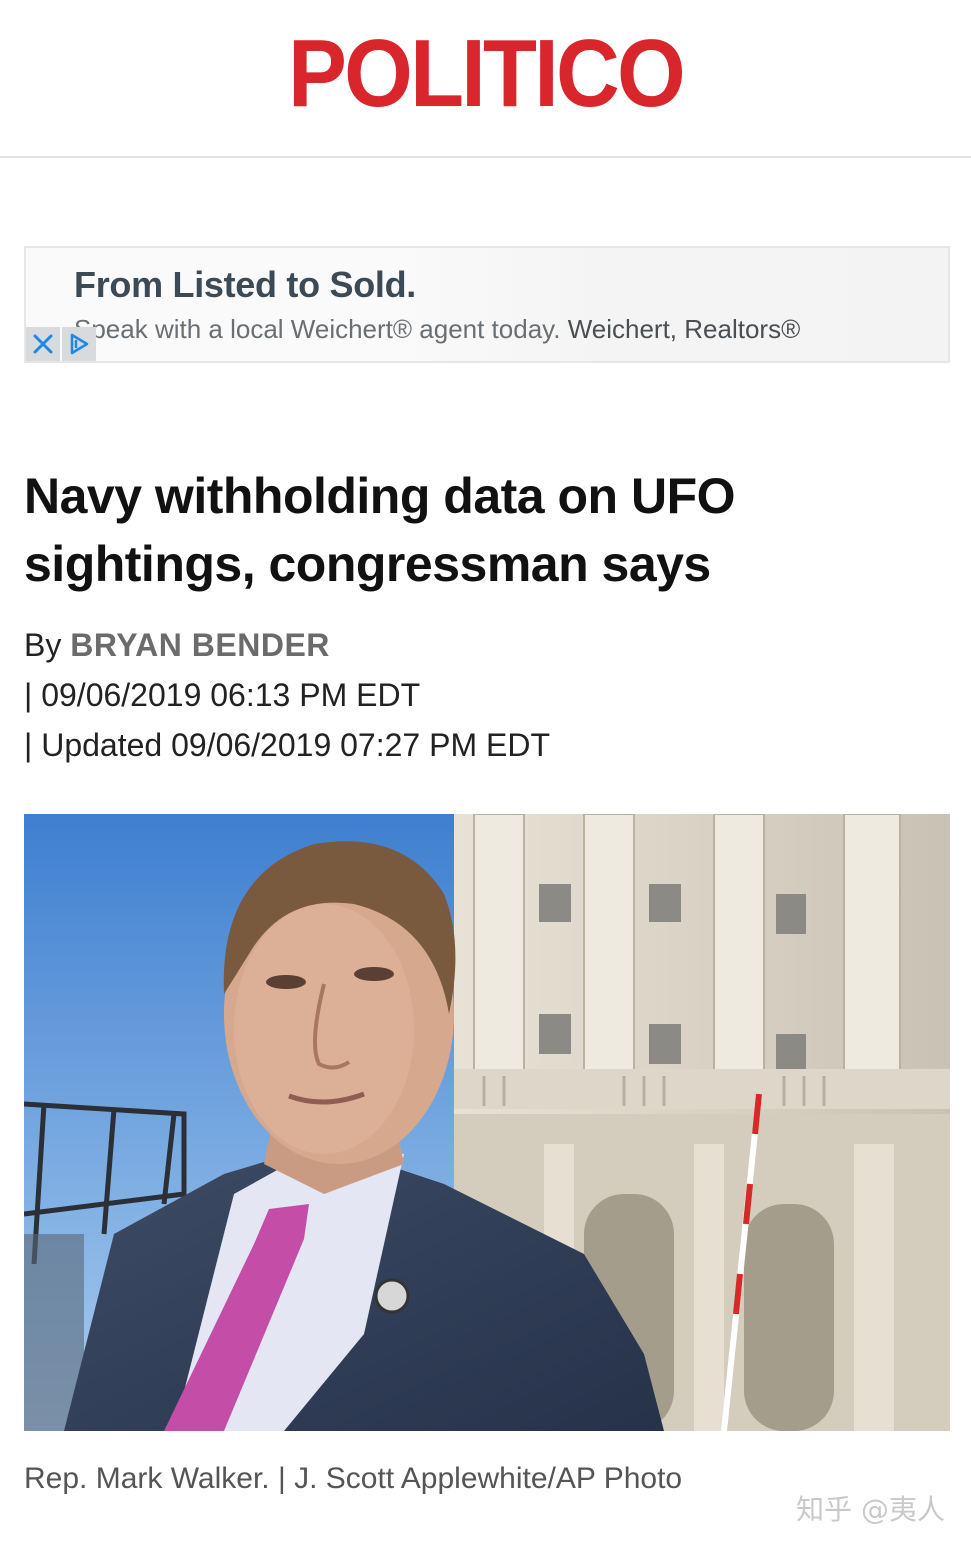  I want to click on zhihu-watermark: 知乎 @夷人, so click(870, 1509).